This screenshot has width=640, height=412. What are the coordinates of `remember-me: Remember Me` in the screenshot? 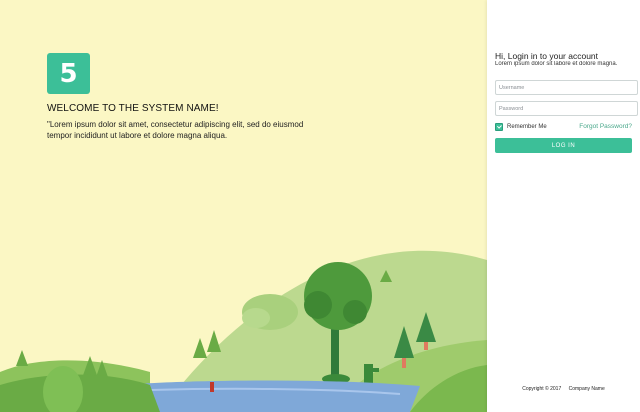 It's located at (521, 127).